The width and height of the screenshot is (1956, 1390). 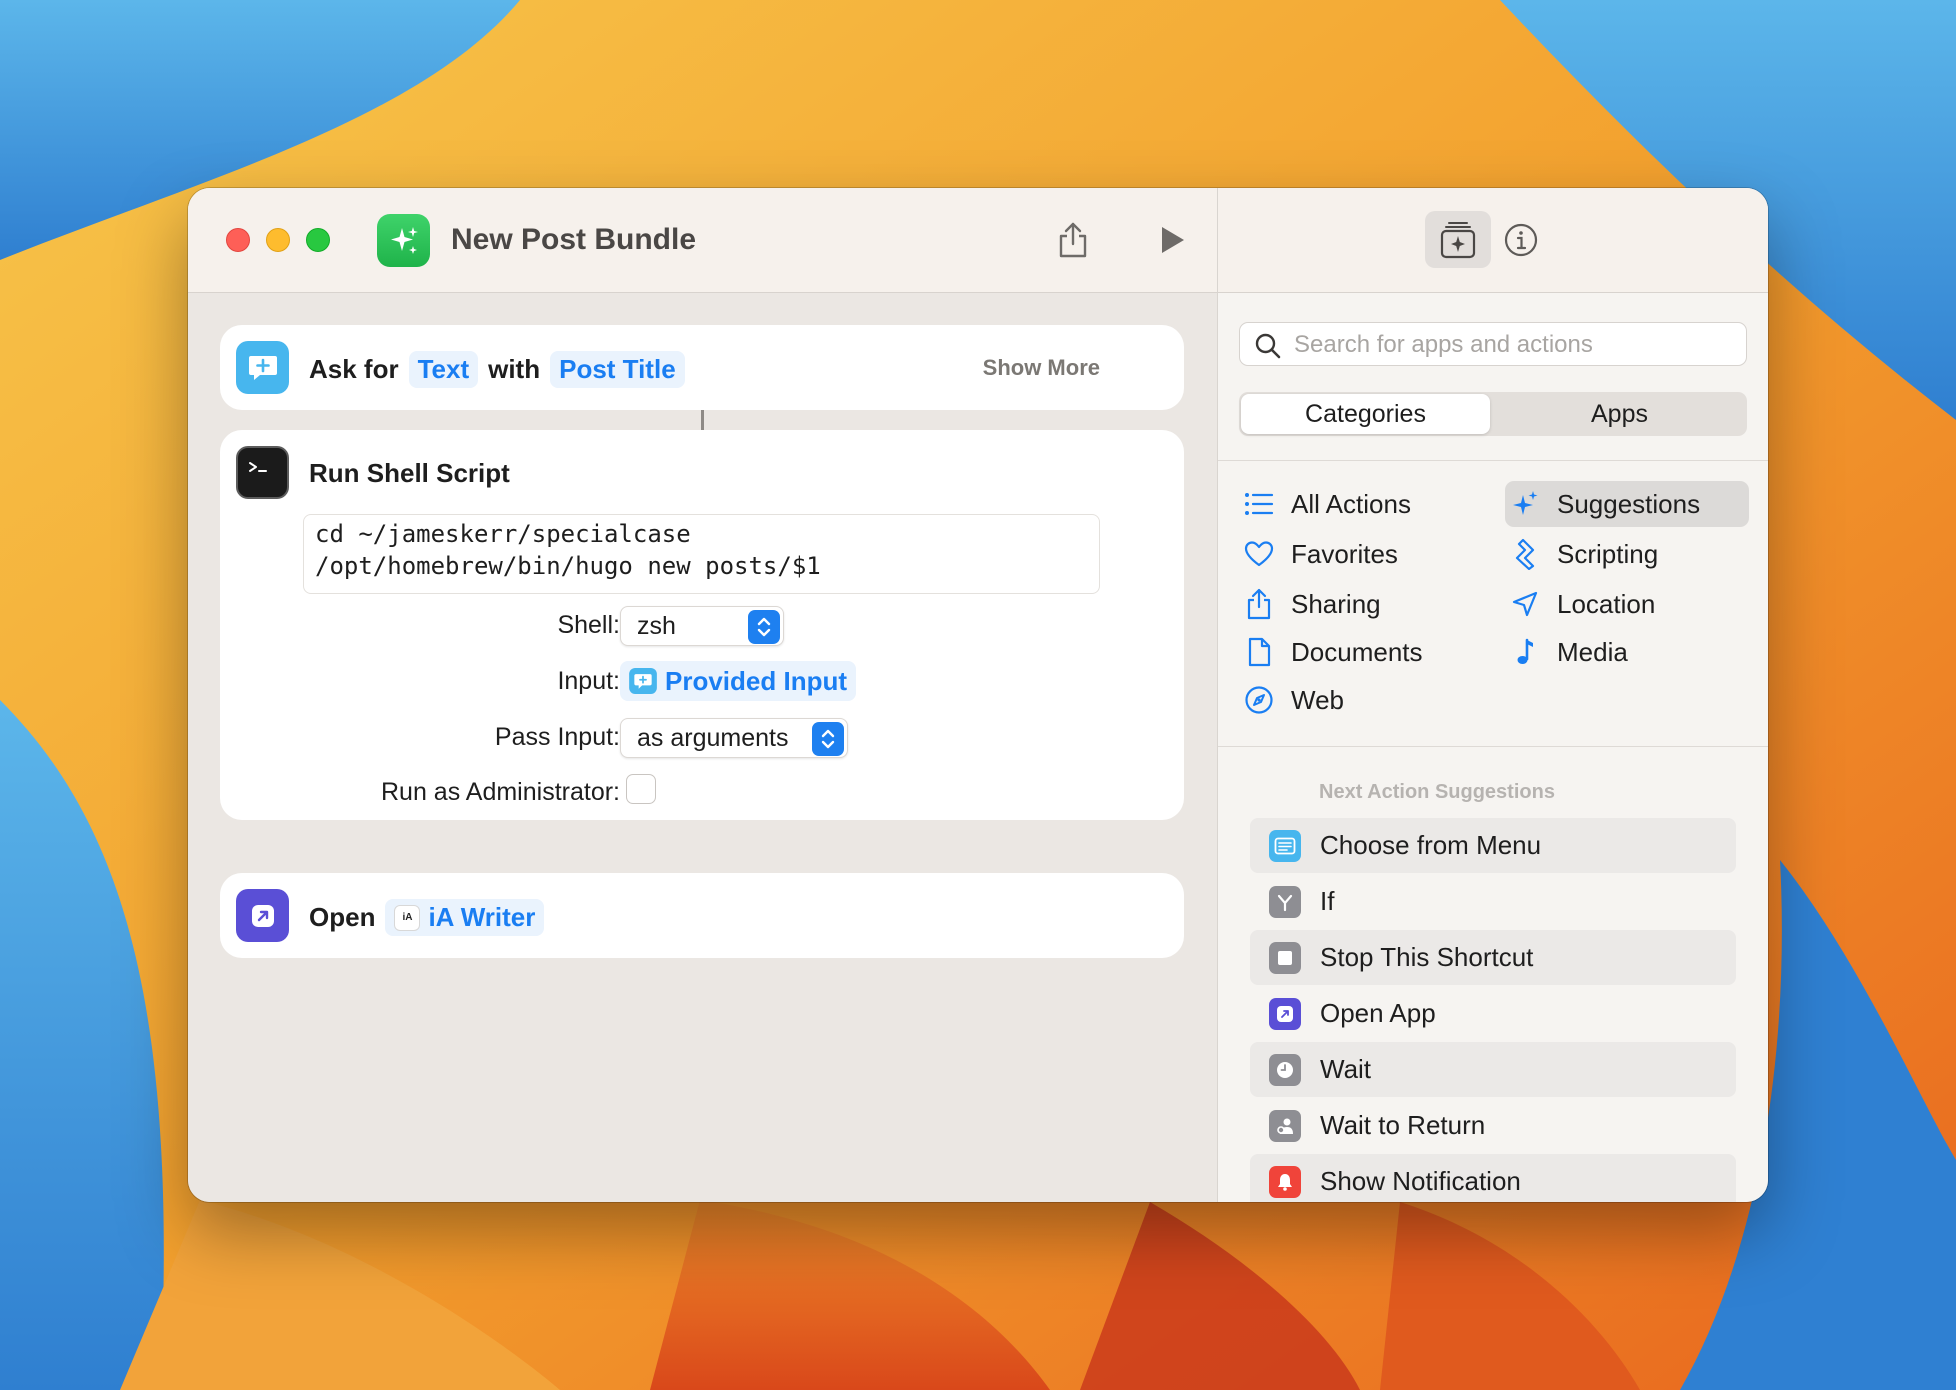 I want to click on category-label: Suggestions, so click(x=1629, y=503).